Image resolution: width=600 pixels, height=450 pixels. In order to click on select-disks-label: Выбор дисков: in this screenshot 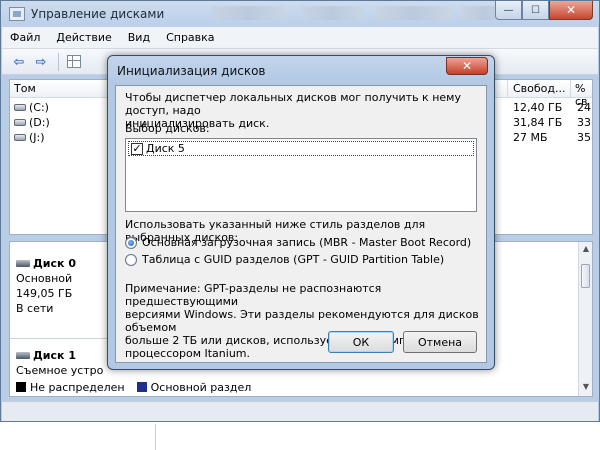, I will do `click(167, 128)`.